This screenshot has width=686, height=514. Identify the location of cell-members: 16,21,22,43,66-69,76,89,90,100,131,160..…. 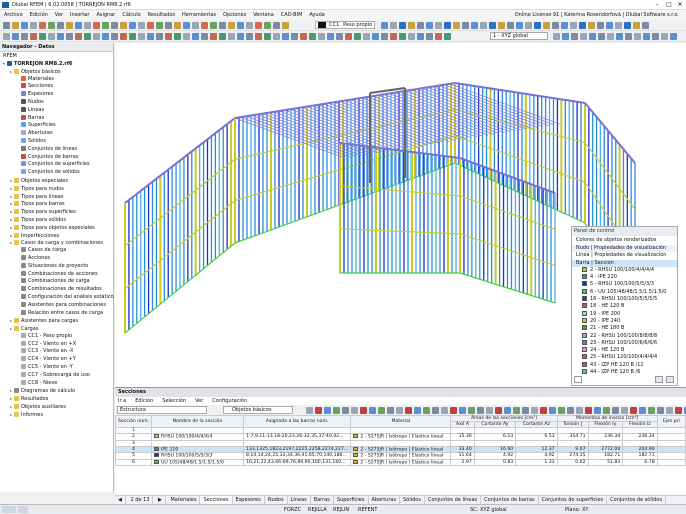
(297, 462).